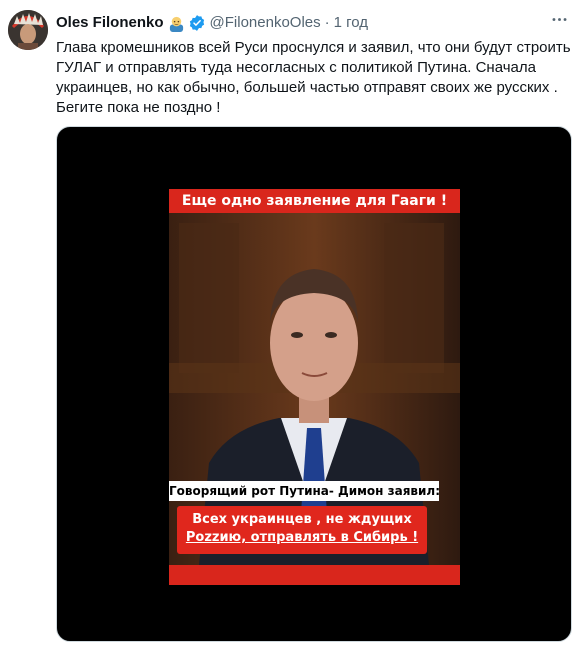 This screenshot has height=649, width=585. I want to click on person-bald-emoji-icon, so click(176, 23).